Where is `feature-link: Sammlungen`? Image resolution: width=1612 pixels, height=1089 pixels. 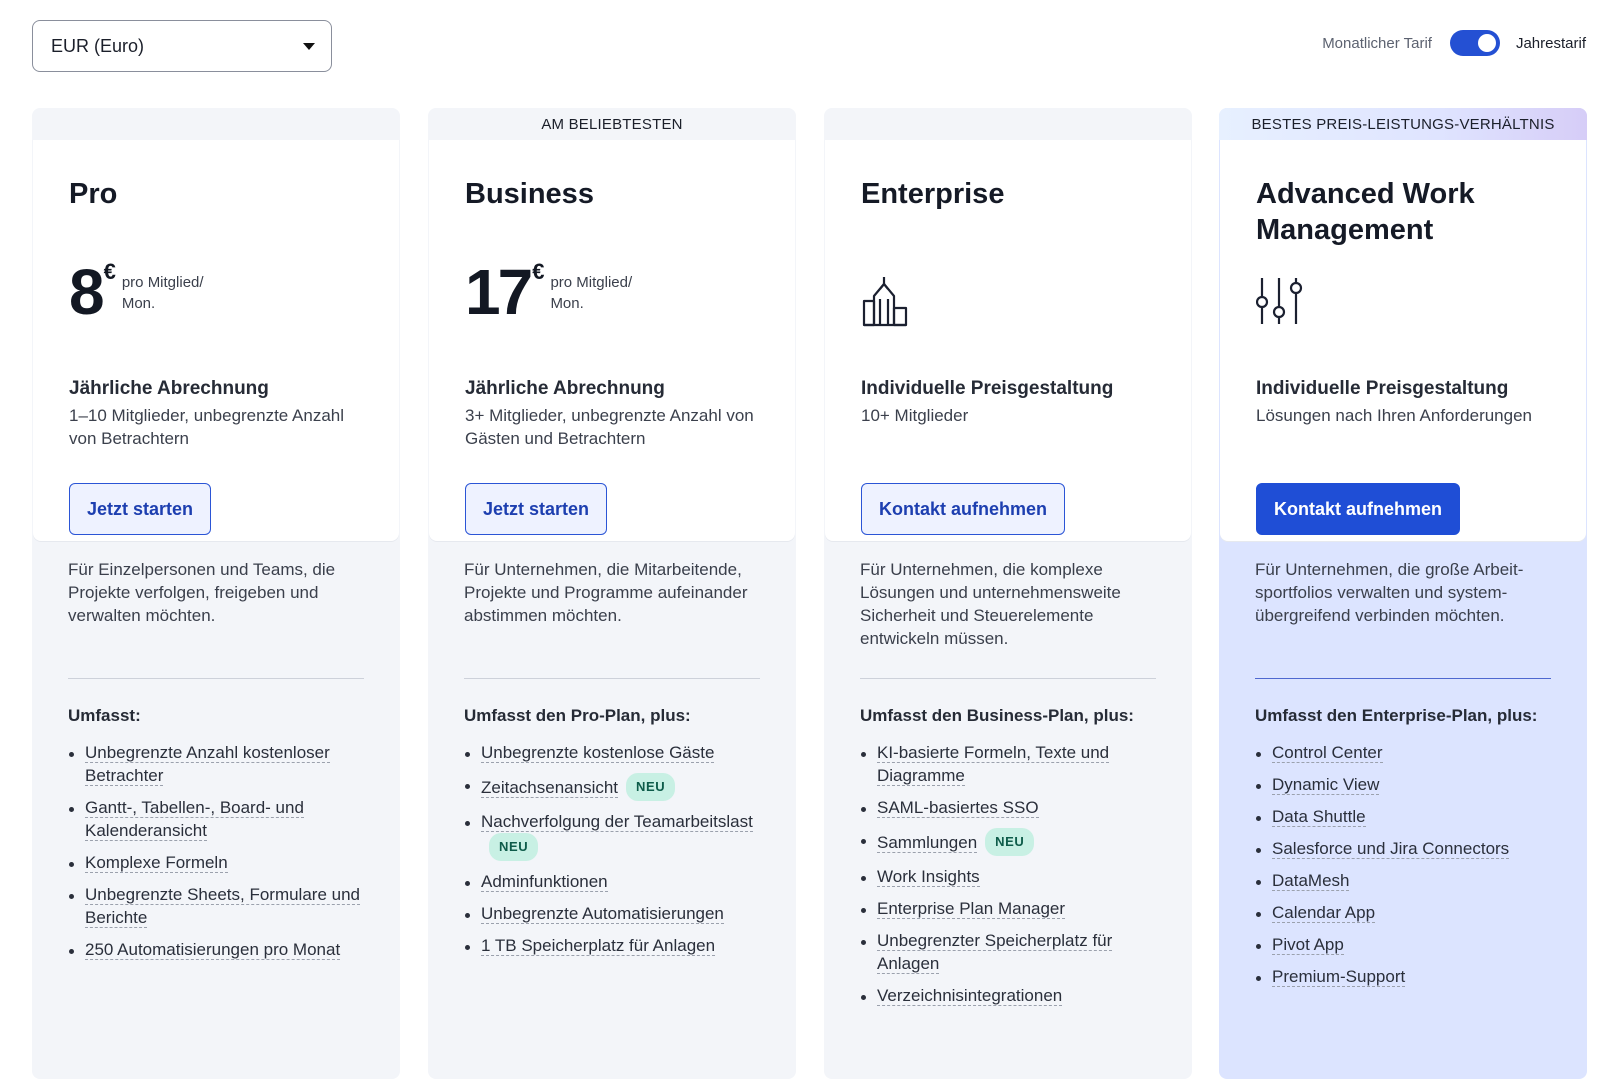 feature-link: Sammlungen is located at coordinates (927, 843).